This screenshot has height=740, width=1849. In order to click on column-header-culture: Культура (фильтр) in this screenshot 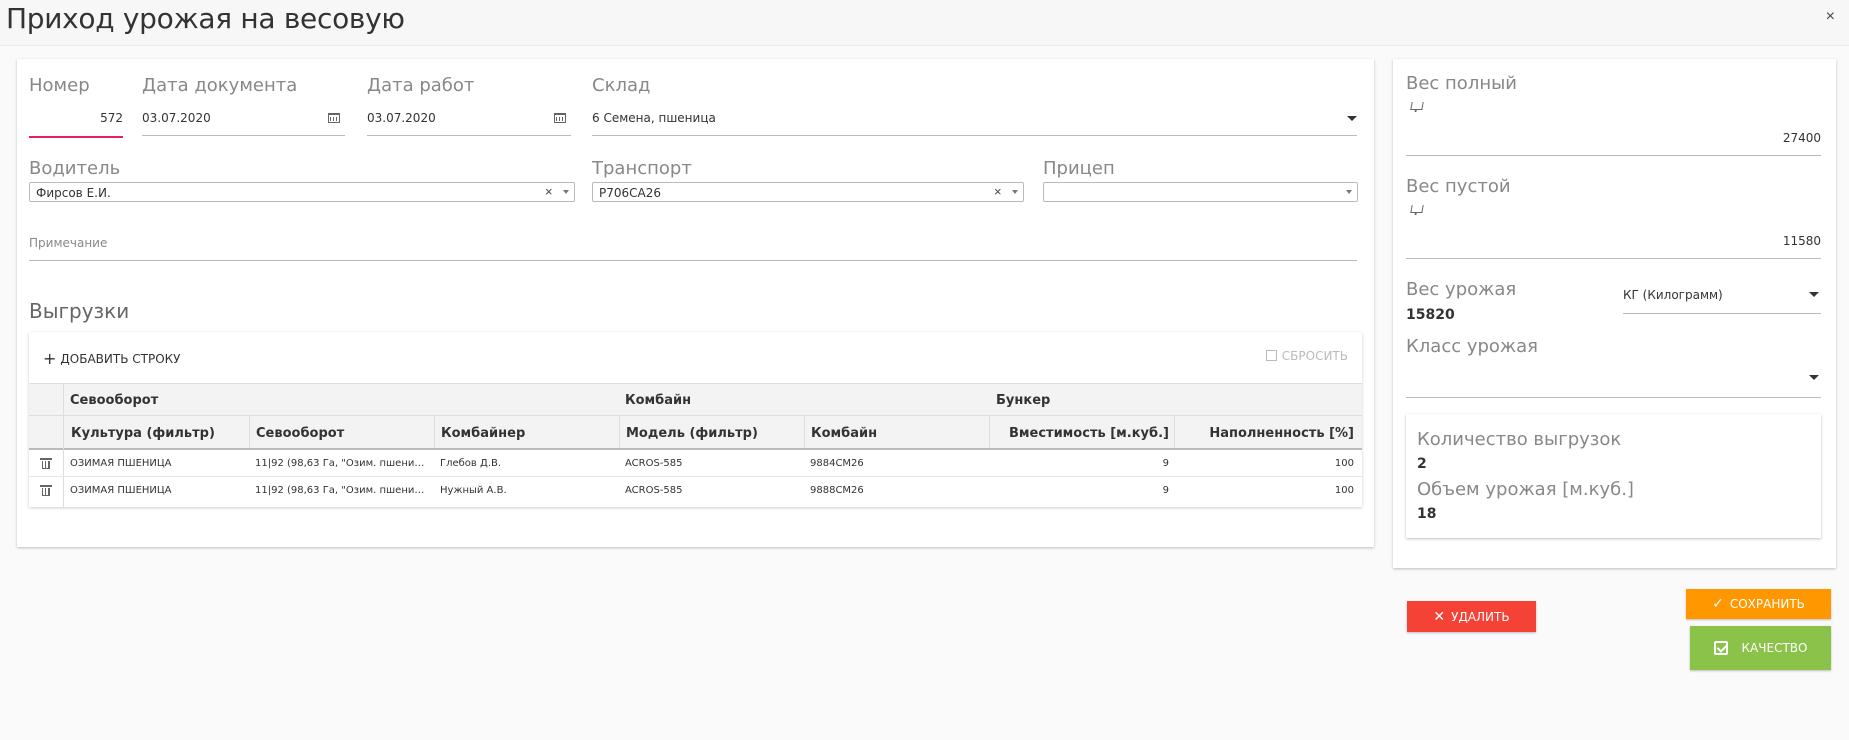, I will do `click(143, 433)`.